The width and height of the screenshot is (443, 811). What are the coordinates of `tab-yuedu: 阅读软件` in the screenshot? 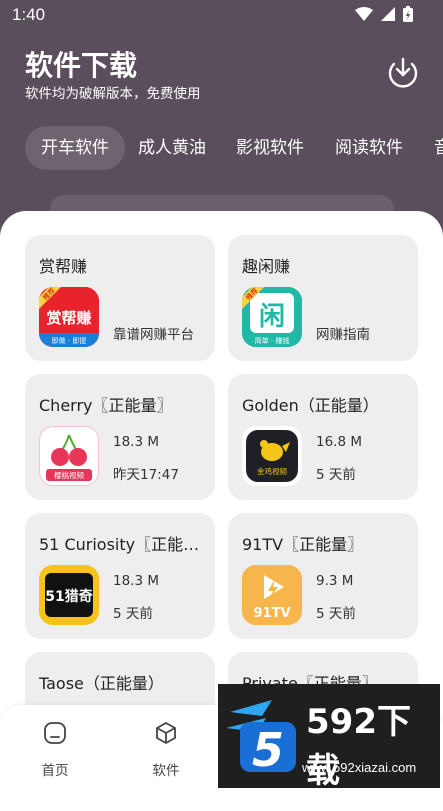 It's located at (369, 148).